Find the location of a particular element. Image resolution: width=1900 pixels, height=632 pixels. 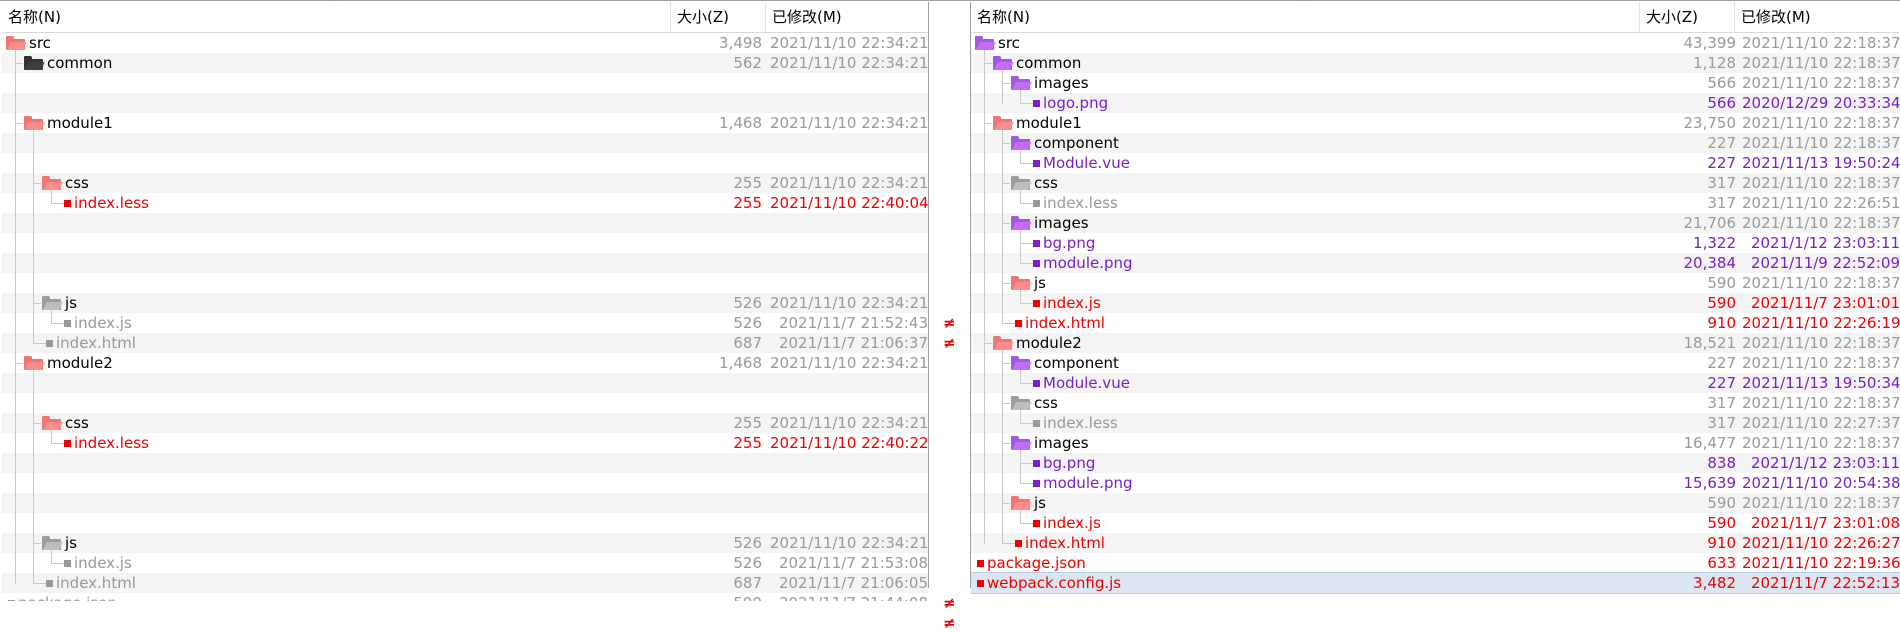

folder-row: module1 23,750 2021/11/10 22:18:37 is located at coordinates (1435, 123).